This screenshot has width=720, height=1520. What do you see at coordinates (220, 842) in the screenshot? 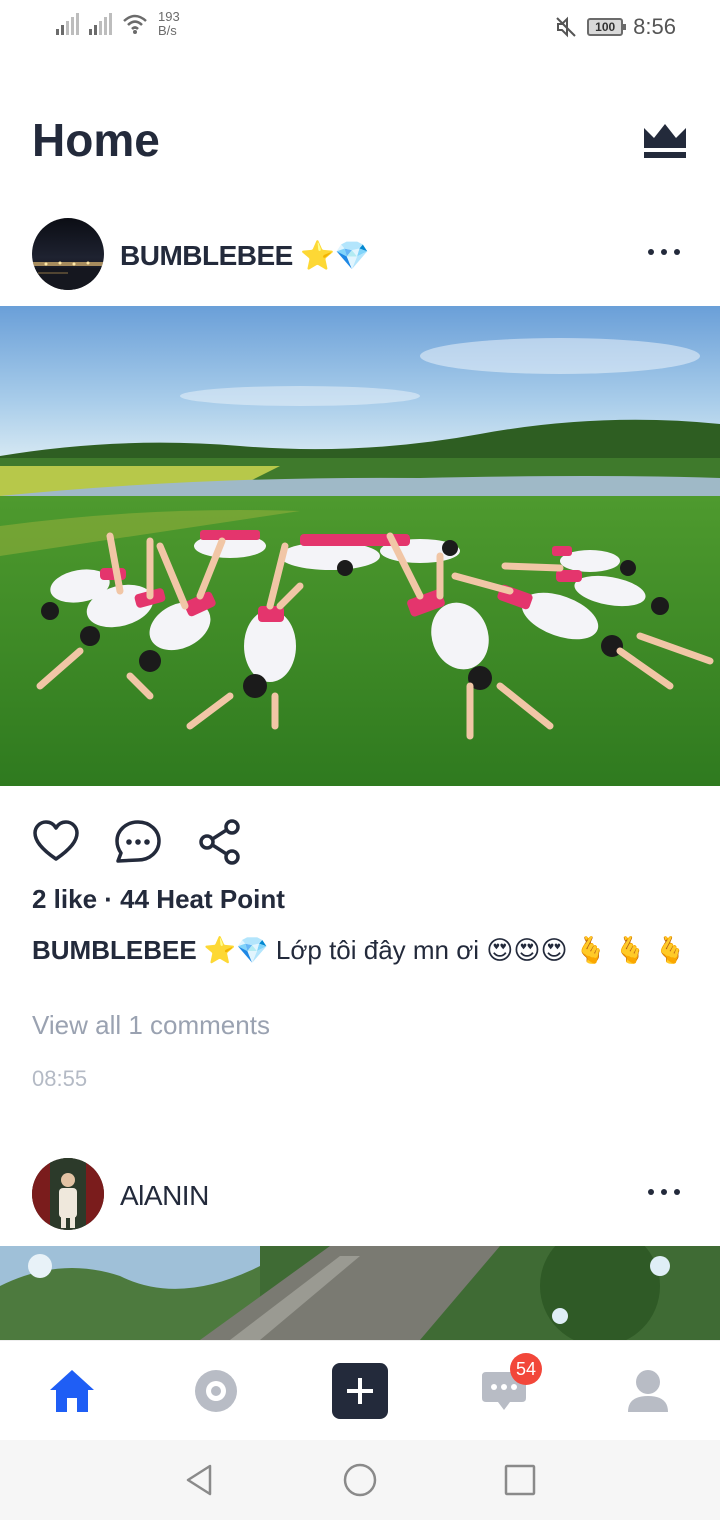
I see `share-icon` at bounding box center [220, 842].